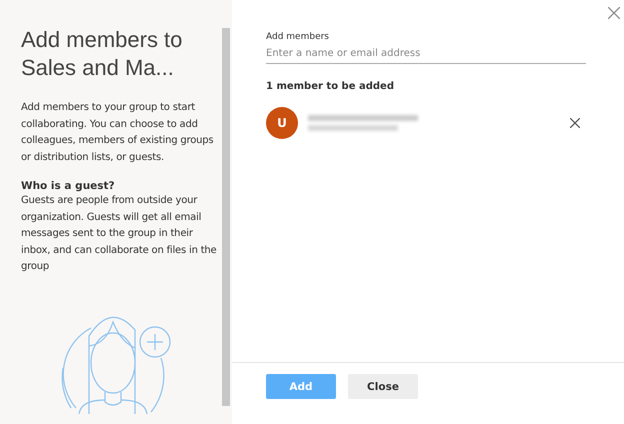 The height and width of the screenshot is (424, 624). Describe the element at coordinates (298, 37) in the screenshot. I see `field-label: Add members` at that location.